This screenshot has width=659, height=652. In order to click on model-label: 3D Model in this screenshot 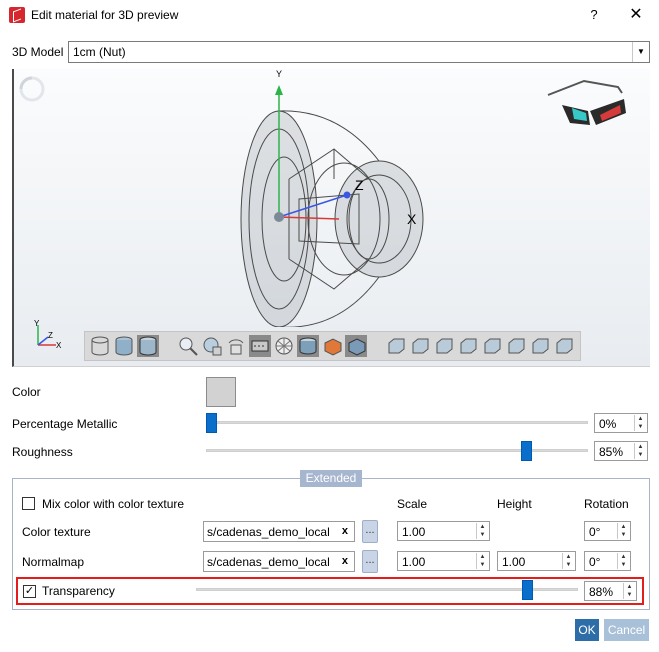, I will do `click(38, 52)`.